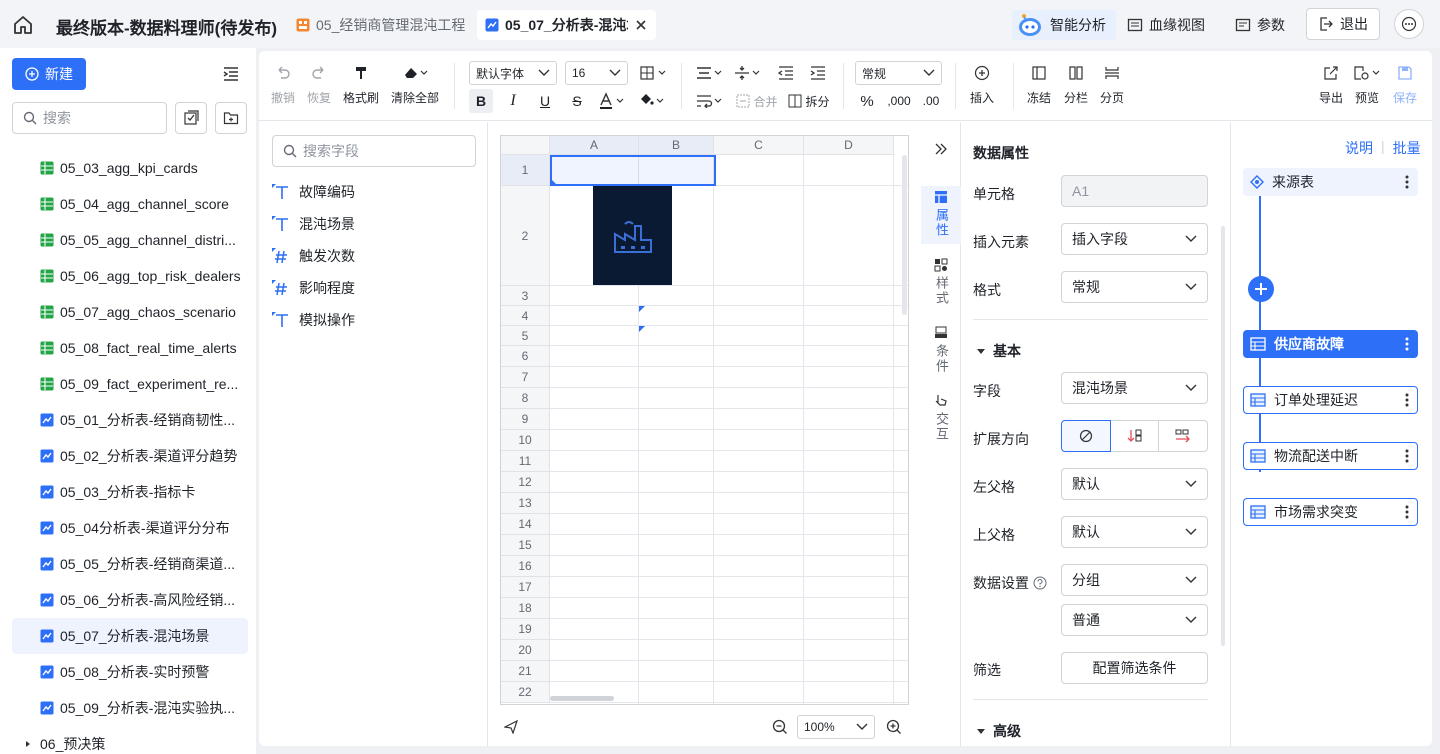 This screenshot has height=754, width=1440. I want to click on sheet-horizontal-scrollbar, so click(582, 698).